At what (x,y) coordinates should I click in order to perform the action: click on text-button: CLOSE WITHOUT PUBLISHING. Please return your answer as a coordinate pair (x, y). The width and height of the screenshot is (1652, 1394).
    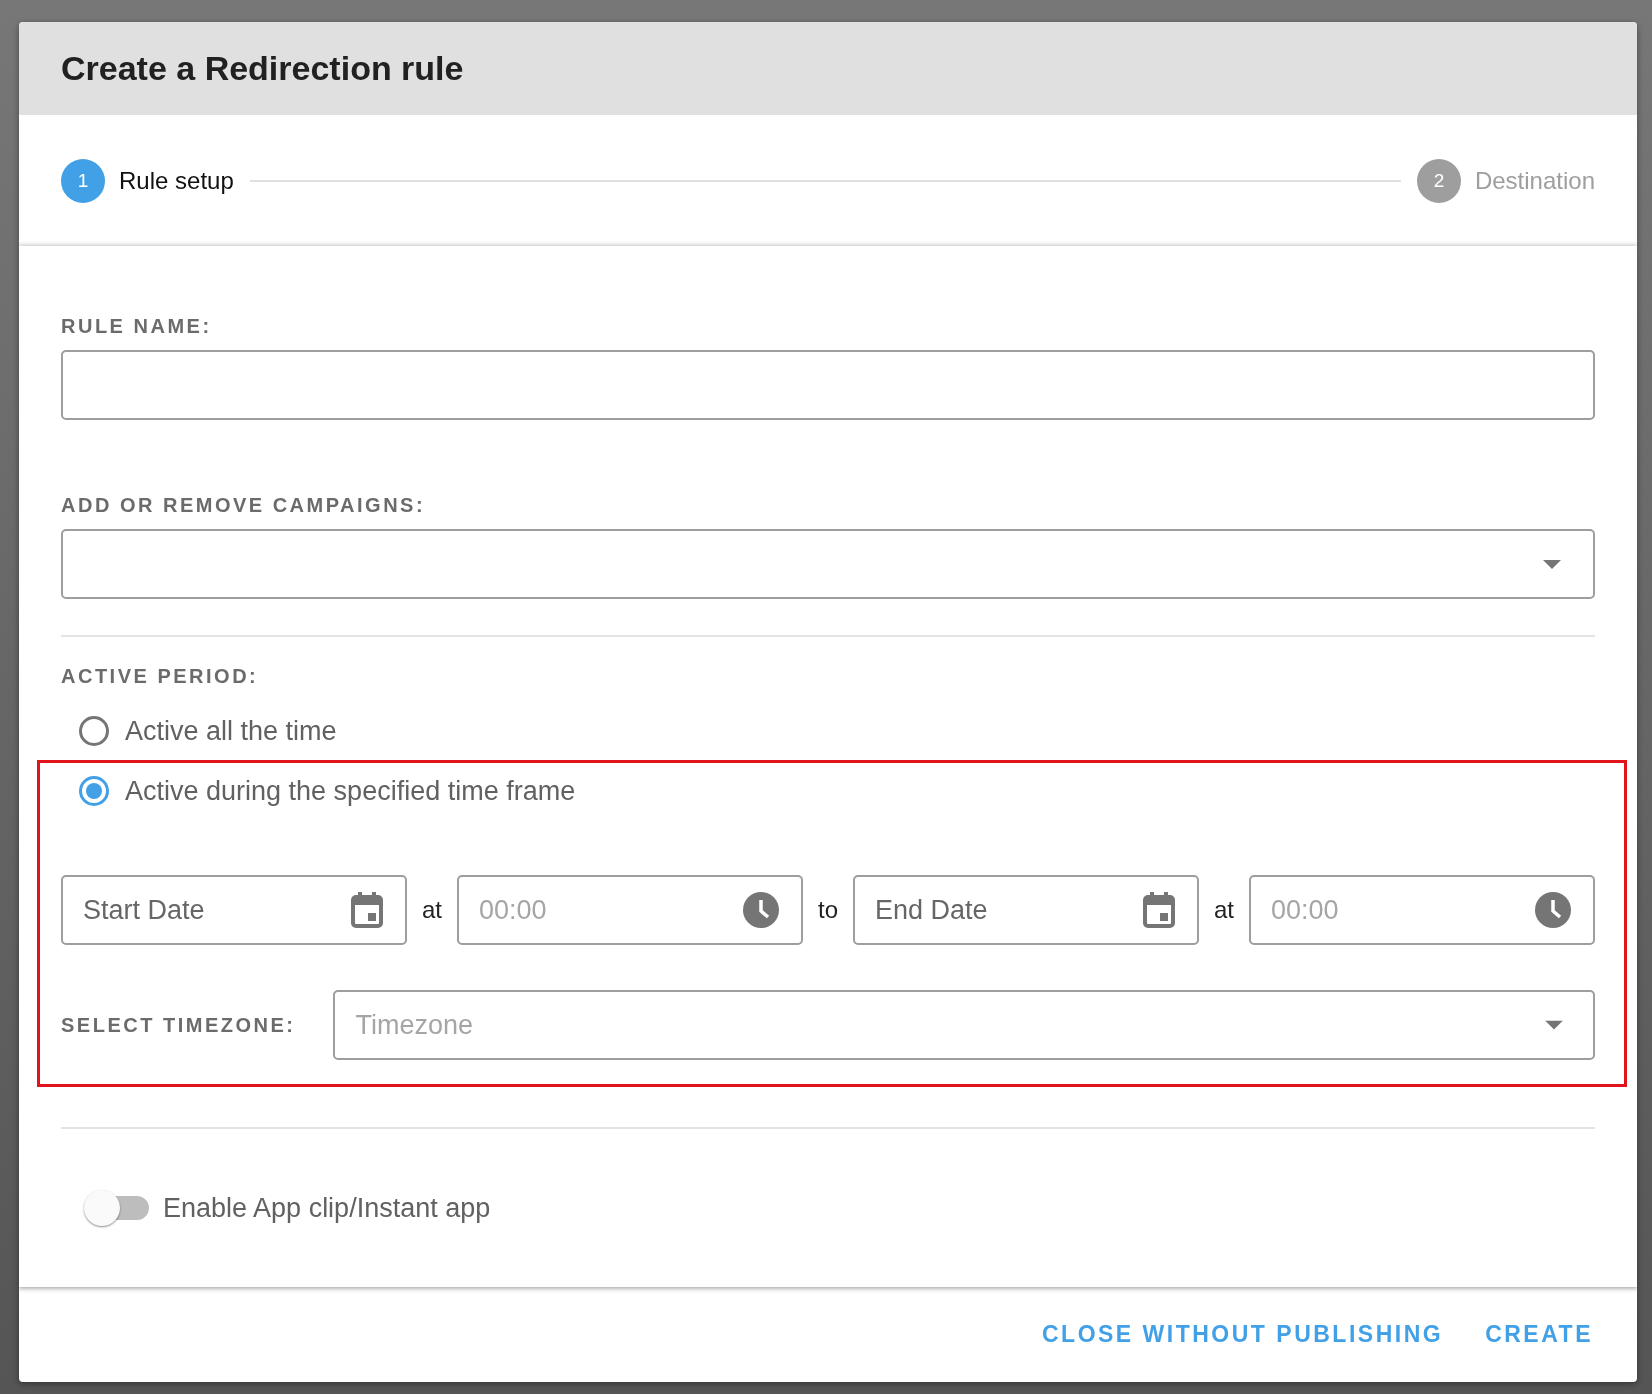
    Looking at the image, I should click on (1242, 1335).